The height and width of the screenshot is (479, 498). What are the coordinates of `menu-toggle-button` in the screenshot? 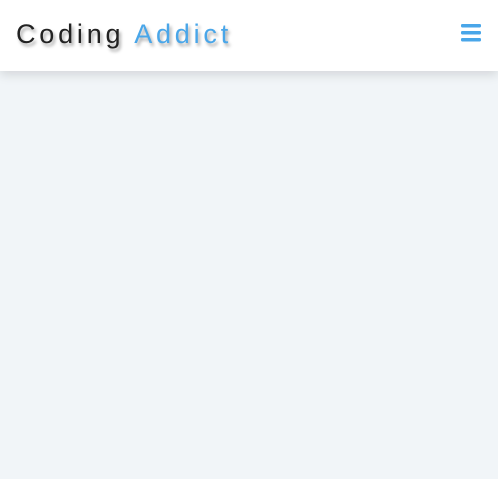 It's located at (471, 33).